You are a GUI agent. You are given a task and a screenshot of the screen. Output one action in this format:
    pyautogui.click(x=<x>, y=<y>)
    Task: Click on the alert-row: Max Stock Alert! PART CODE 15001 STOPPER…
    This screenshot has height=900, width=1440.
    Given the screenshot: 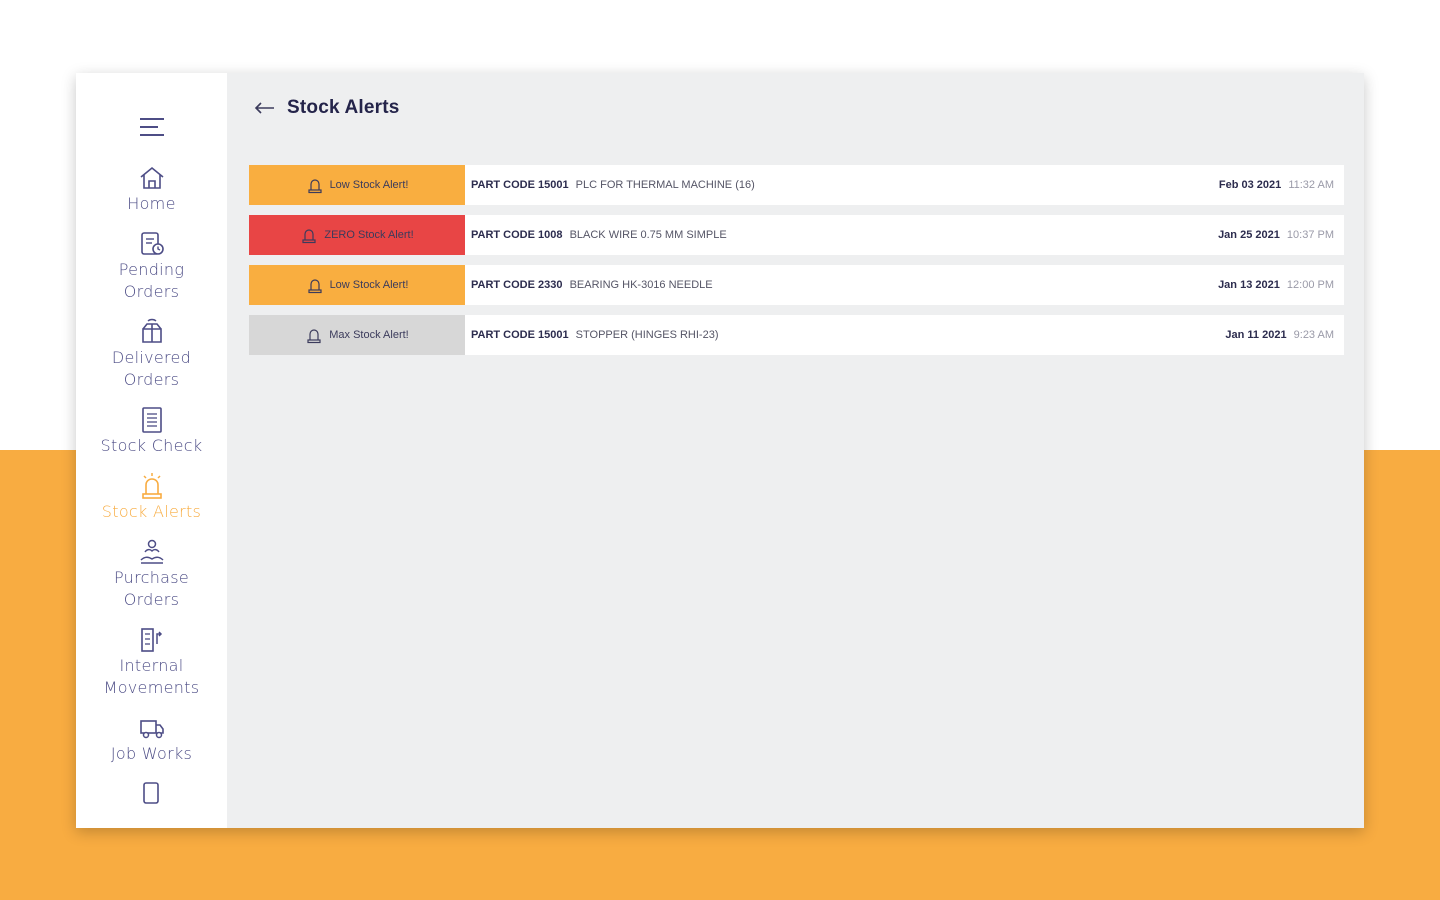 What is the action you would take?
    pyautogui.click(x=796, y=335)
    